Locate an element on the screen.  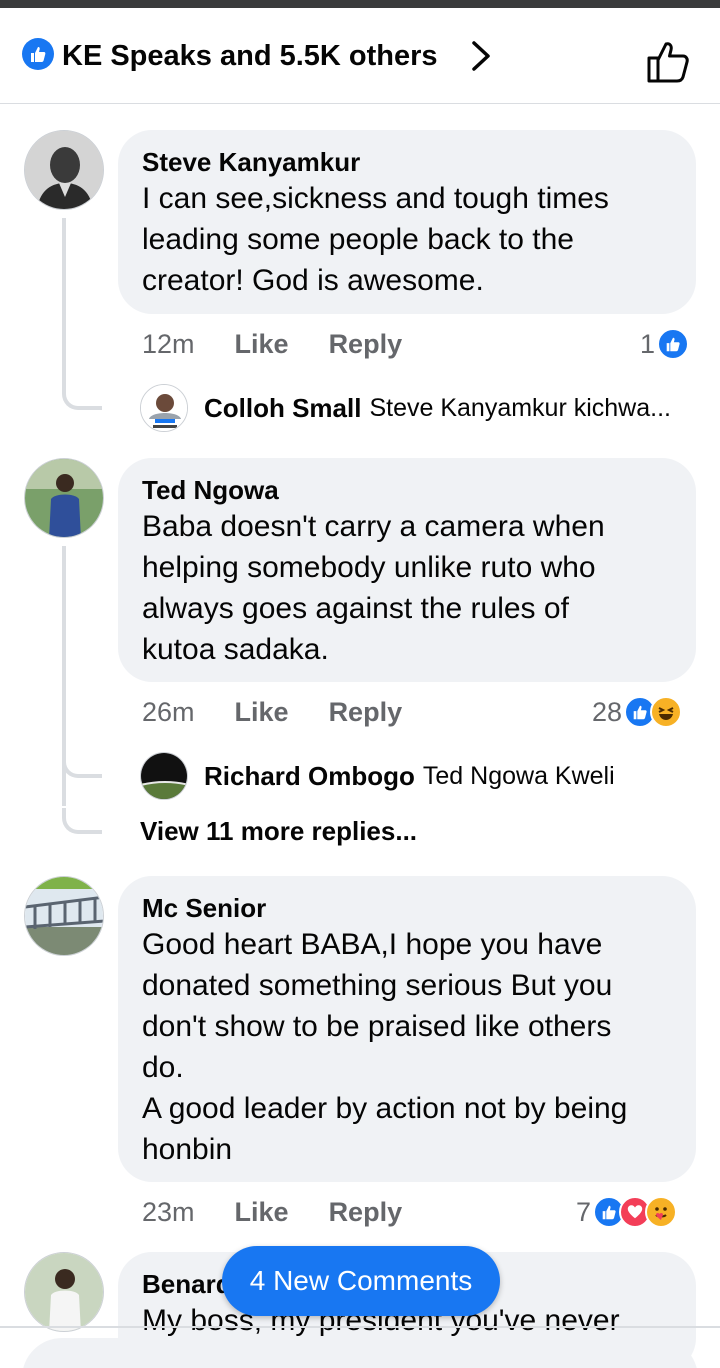
reply-text: Ted Ngowa Kweli is located at coordinates (518, 775).